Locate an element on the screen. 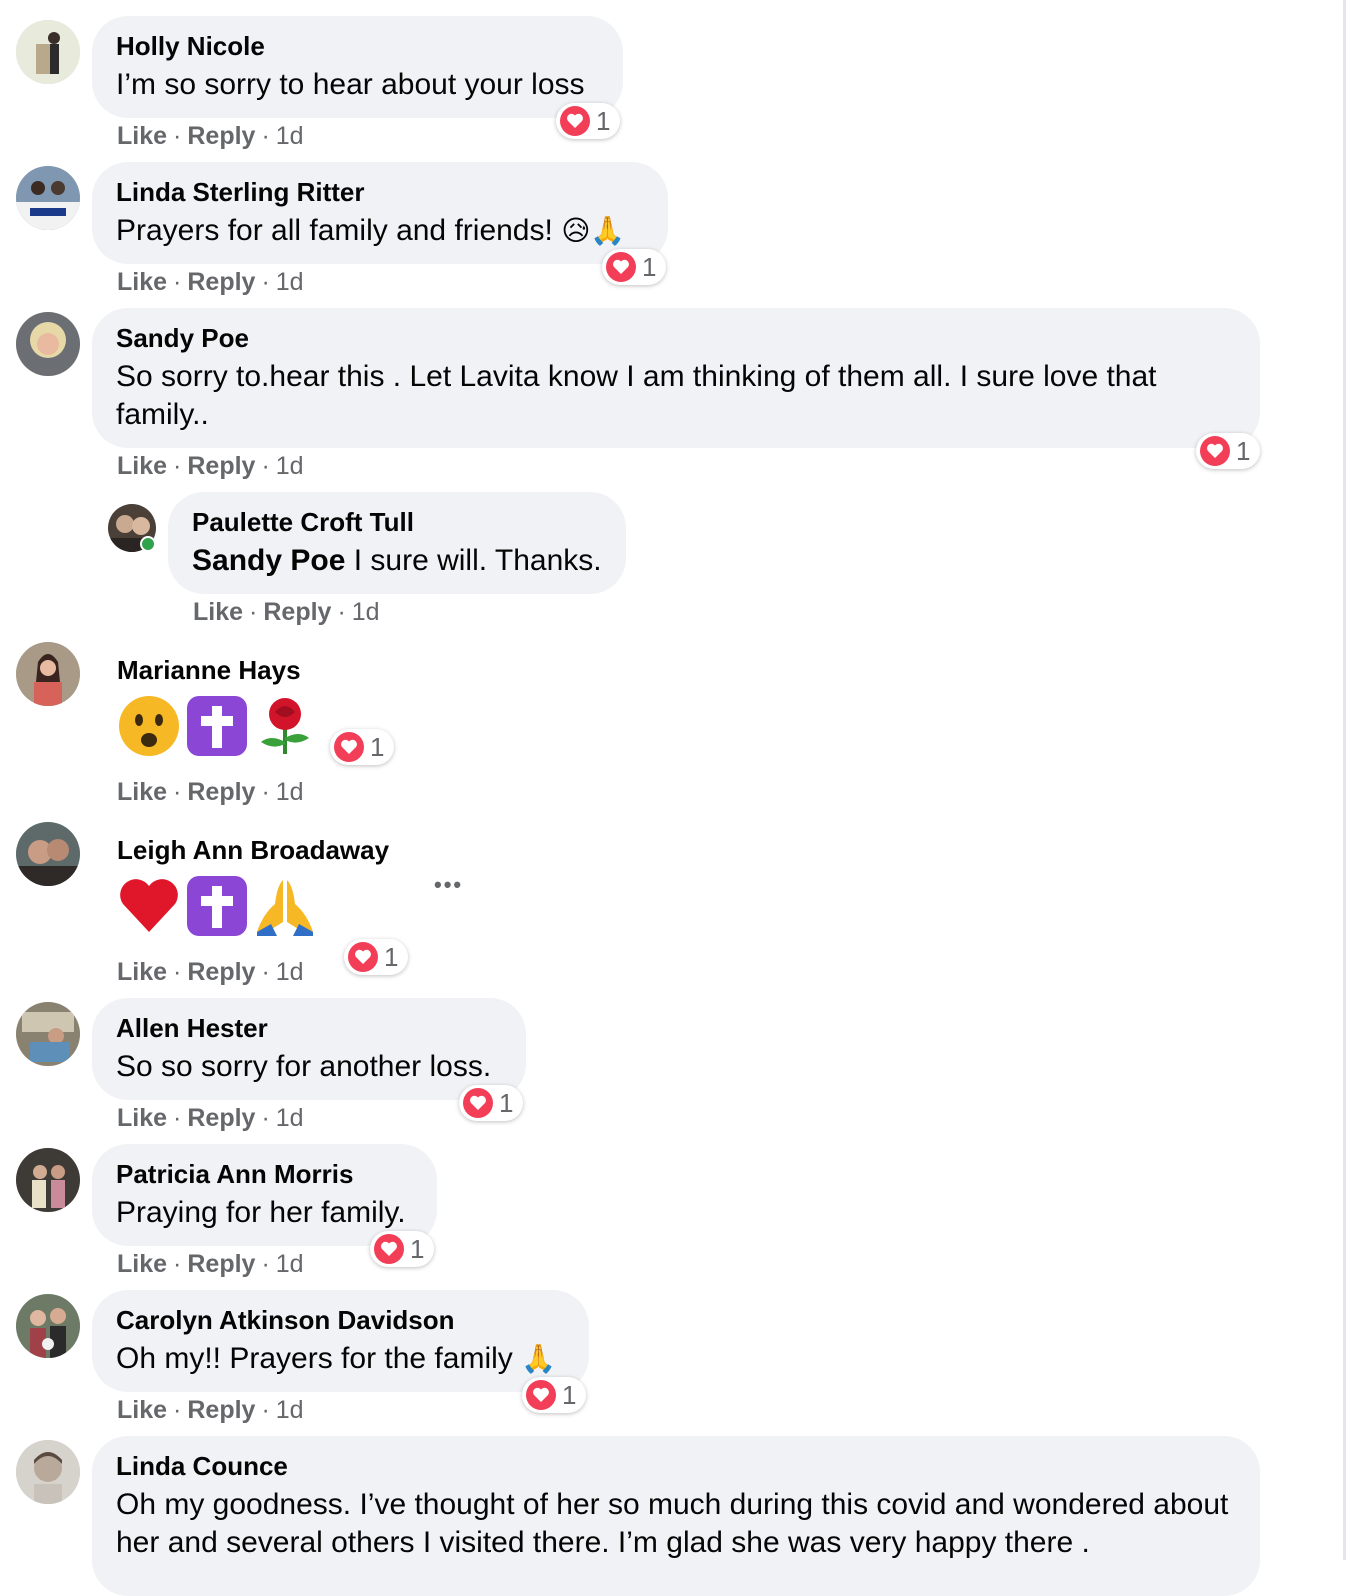 The width and height of the screenshot is (1346, 1596). comment-text-content: I sure will. Thanks. is located at coordinates (473, 560).